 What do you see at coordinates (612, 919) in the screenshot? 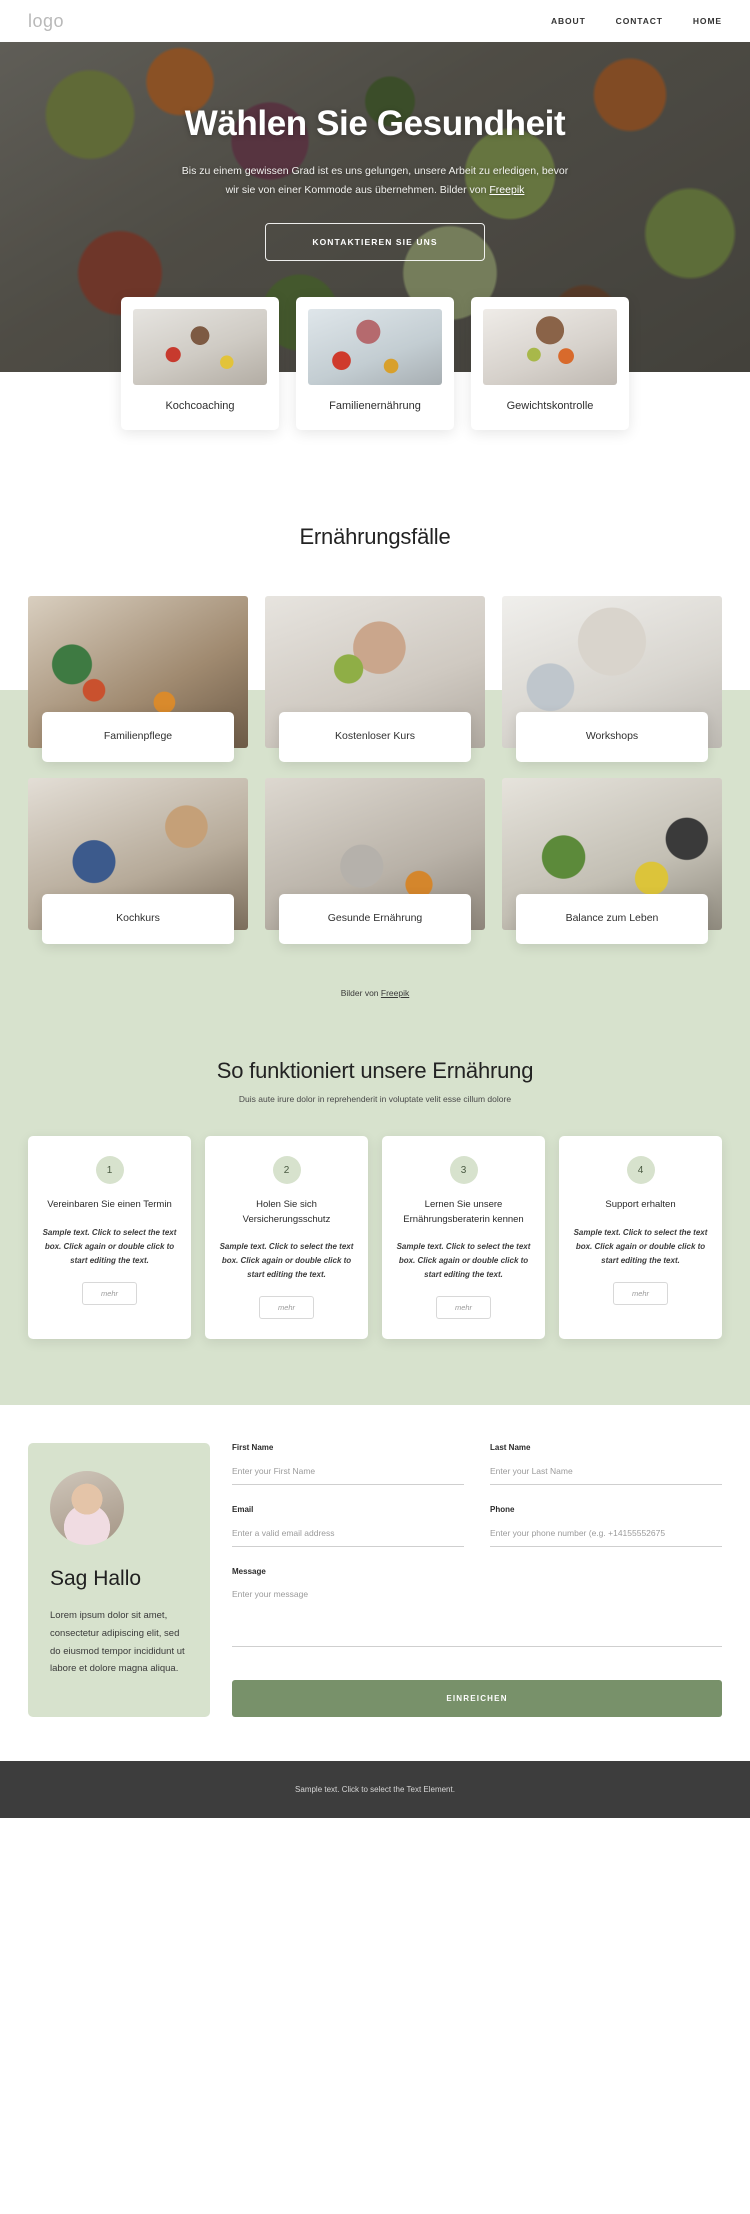
I see `case-label: Balance zum Leben` at bounding box center [612, 919].